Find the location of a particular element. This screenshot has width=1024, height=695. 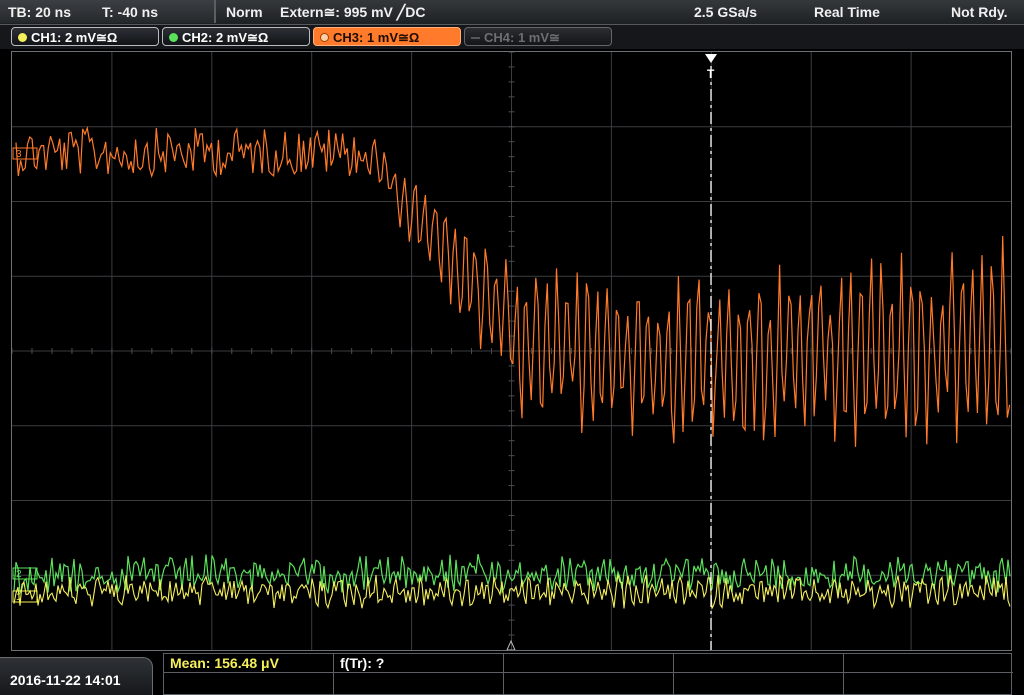

datetime: 2016-11-22 14:01 is located at coordinates (65, 680).